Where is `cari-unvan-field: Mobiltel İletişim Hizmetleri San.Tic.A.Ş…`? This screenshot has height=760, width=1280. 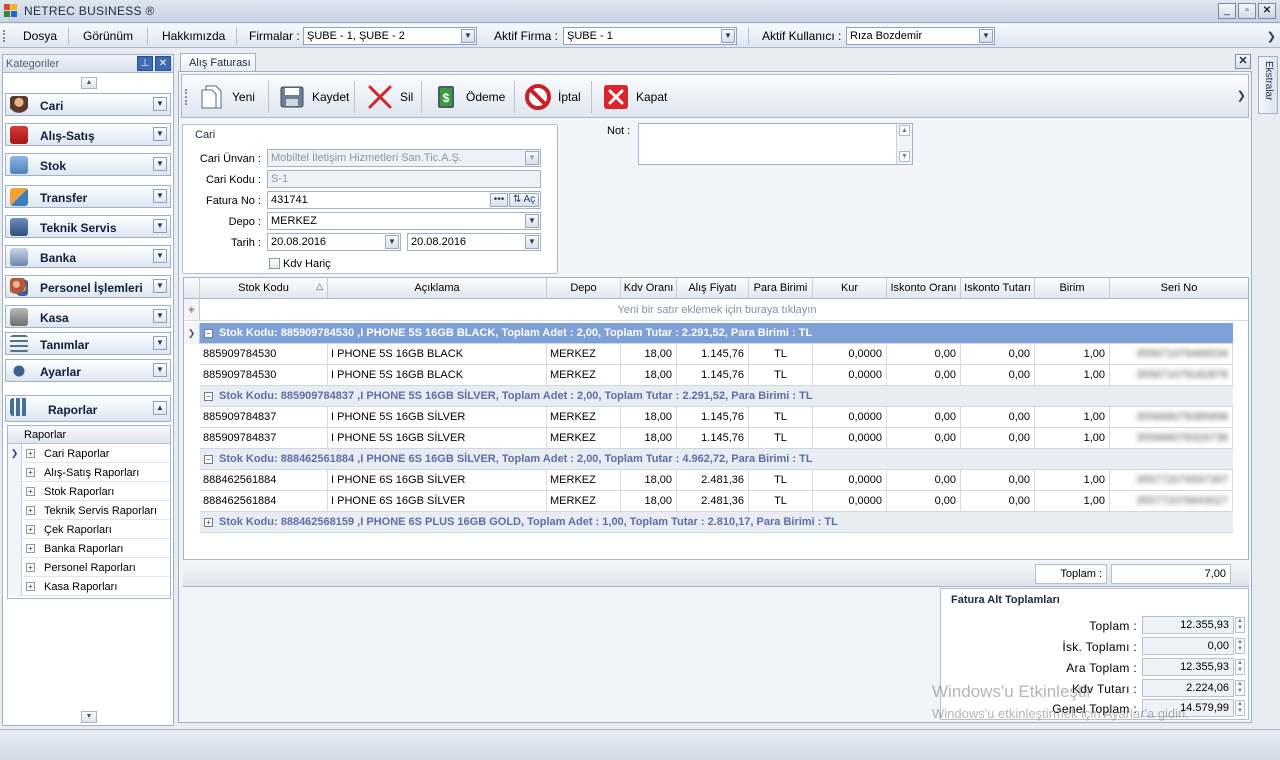 cari-unvan-field: Mobiltel İletişim Hizmetleri San.Tic.A.Ş… is located at coordinates (404, 158).